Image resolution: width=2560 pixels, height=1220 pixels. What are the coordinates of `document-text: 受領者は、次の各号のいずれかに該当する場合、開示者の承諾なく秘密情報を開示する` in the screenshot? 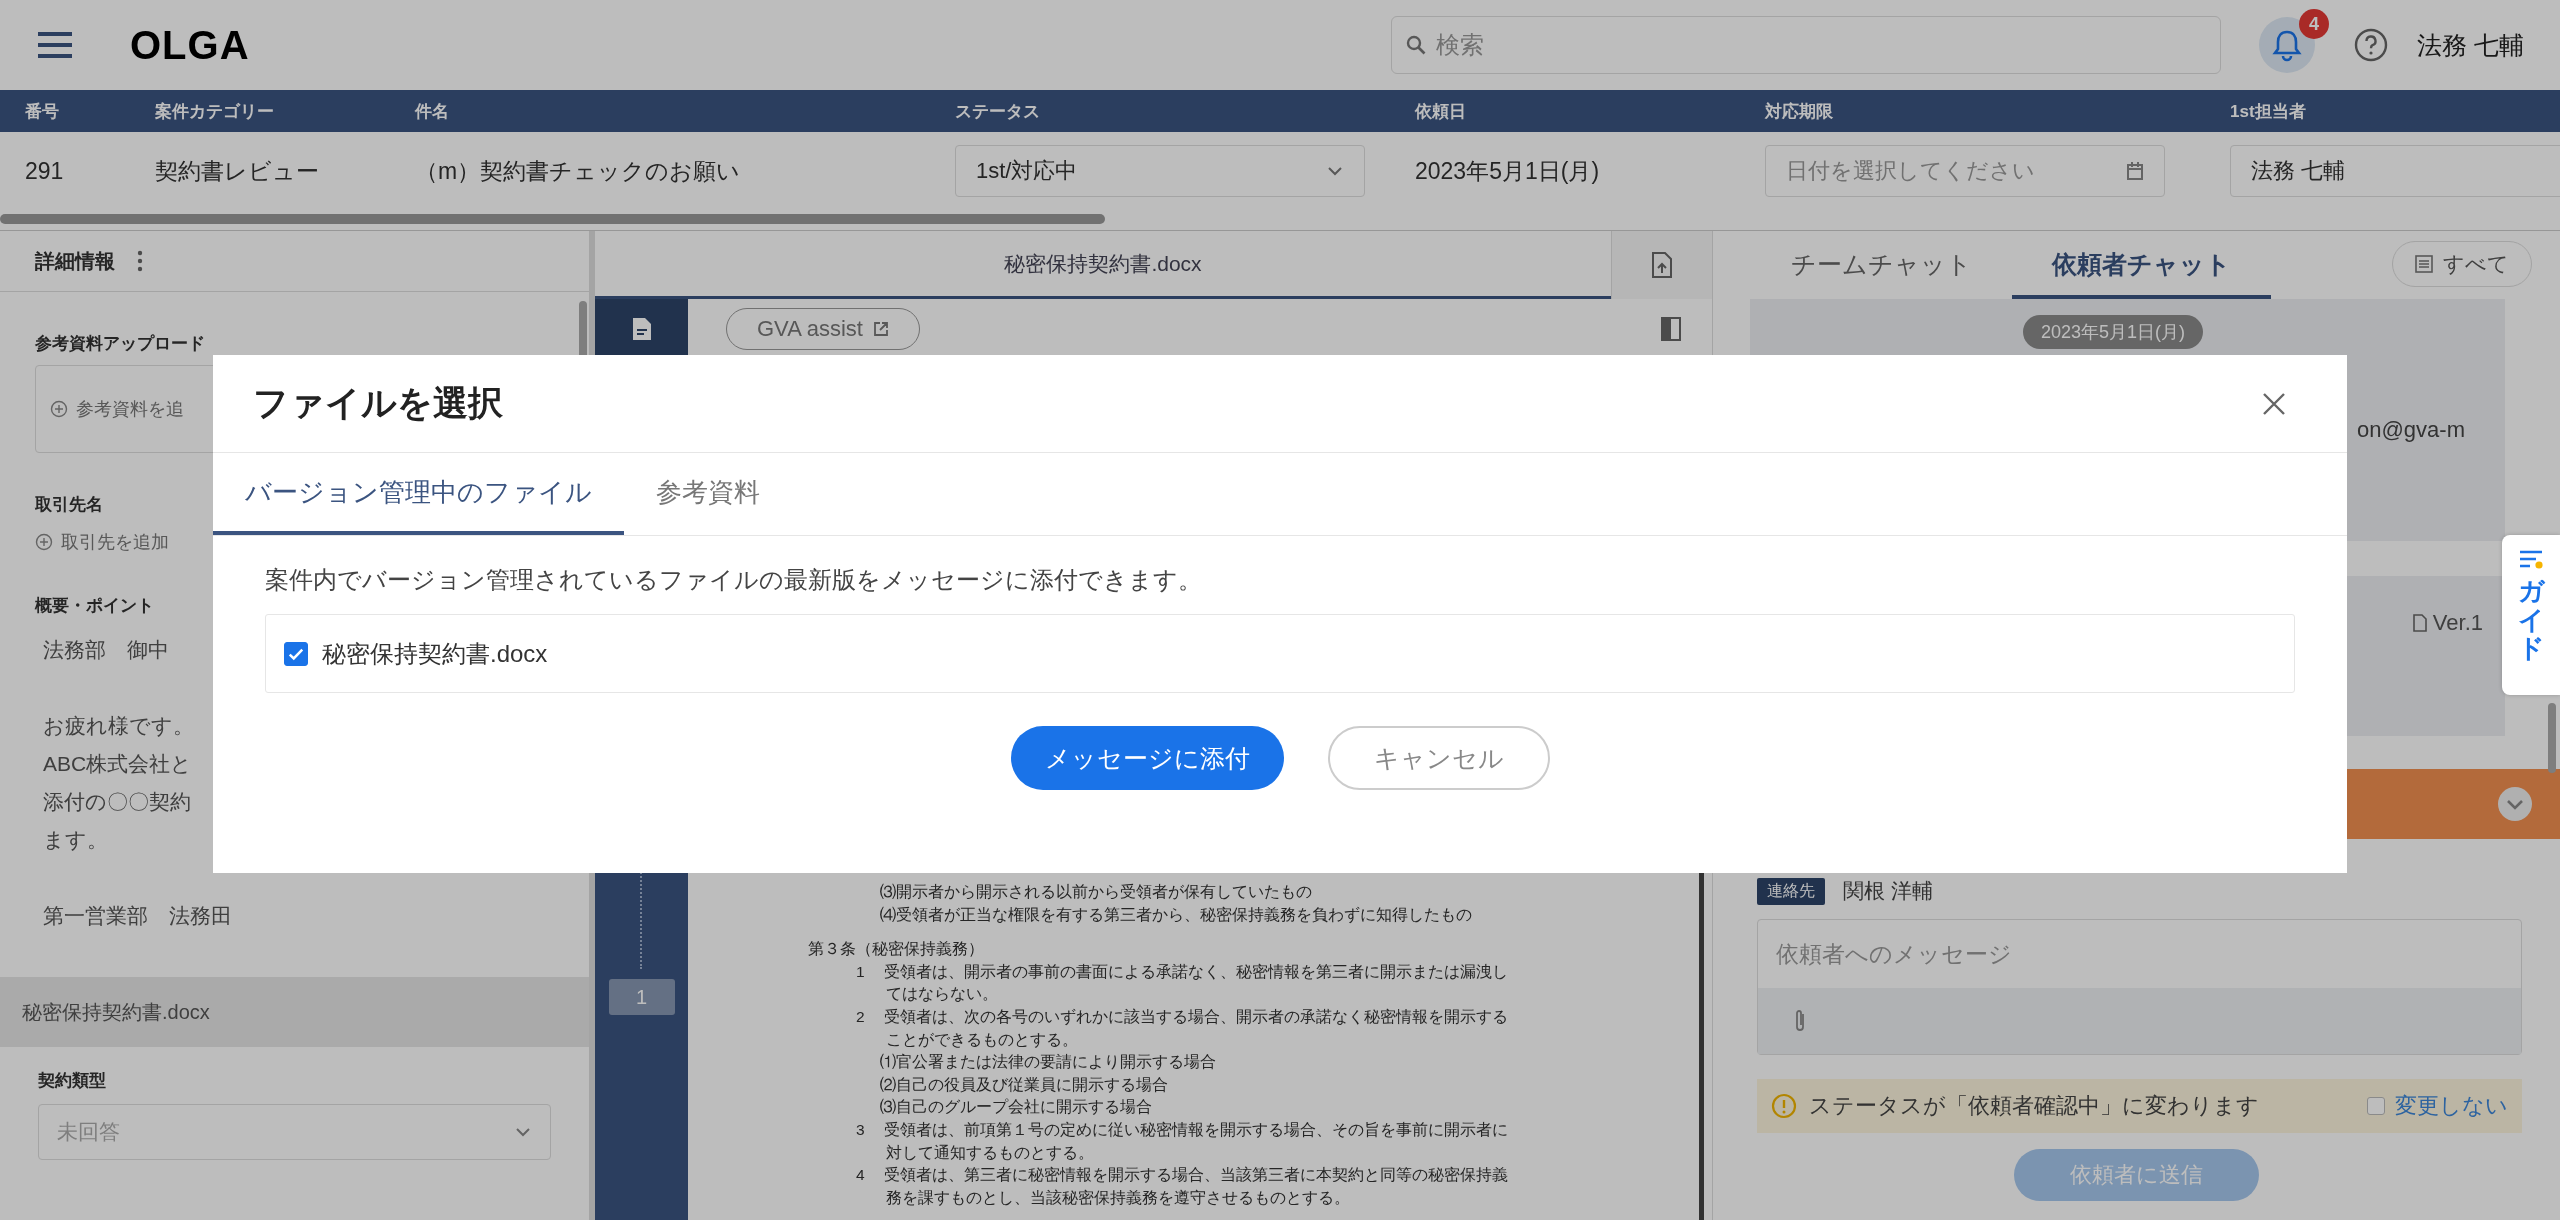 It's located at (1196, 1016).